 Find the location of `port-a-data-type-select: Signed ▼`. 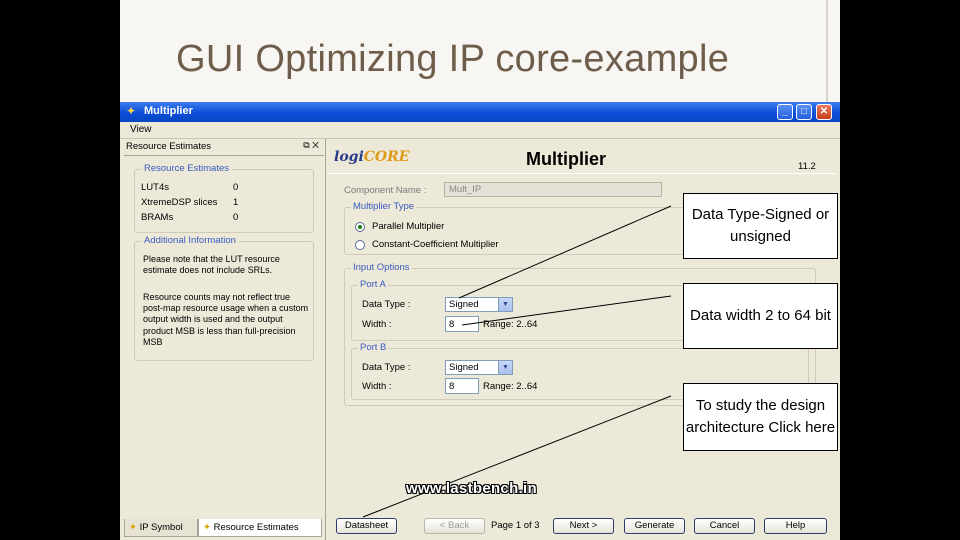

port-a-data-type-select: Signed ▼ is located at coordinates (479, 304).